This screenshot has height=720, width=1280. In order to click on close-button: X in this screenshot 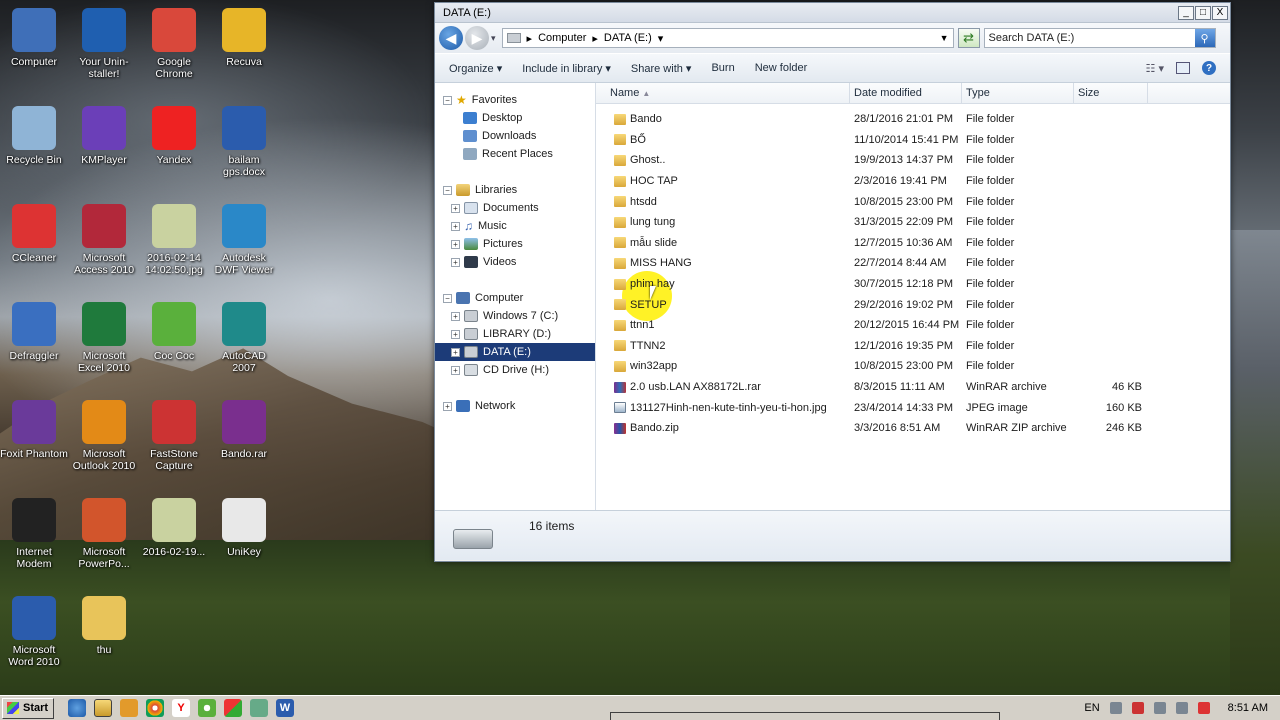, I will do `click(1220, 12)`.